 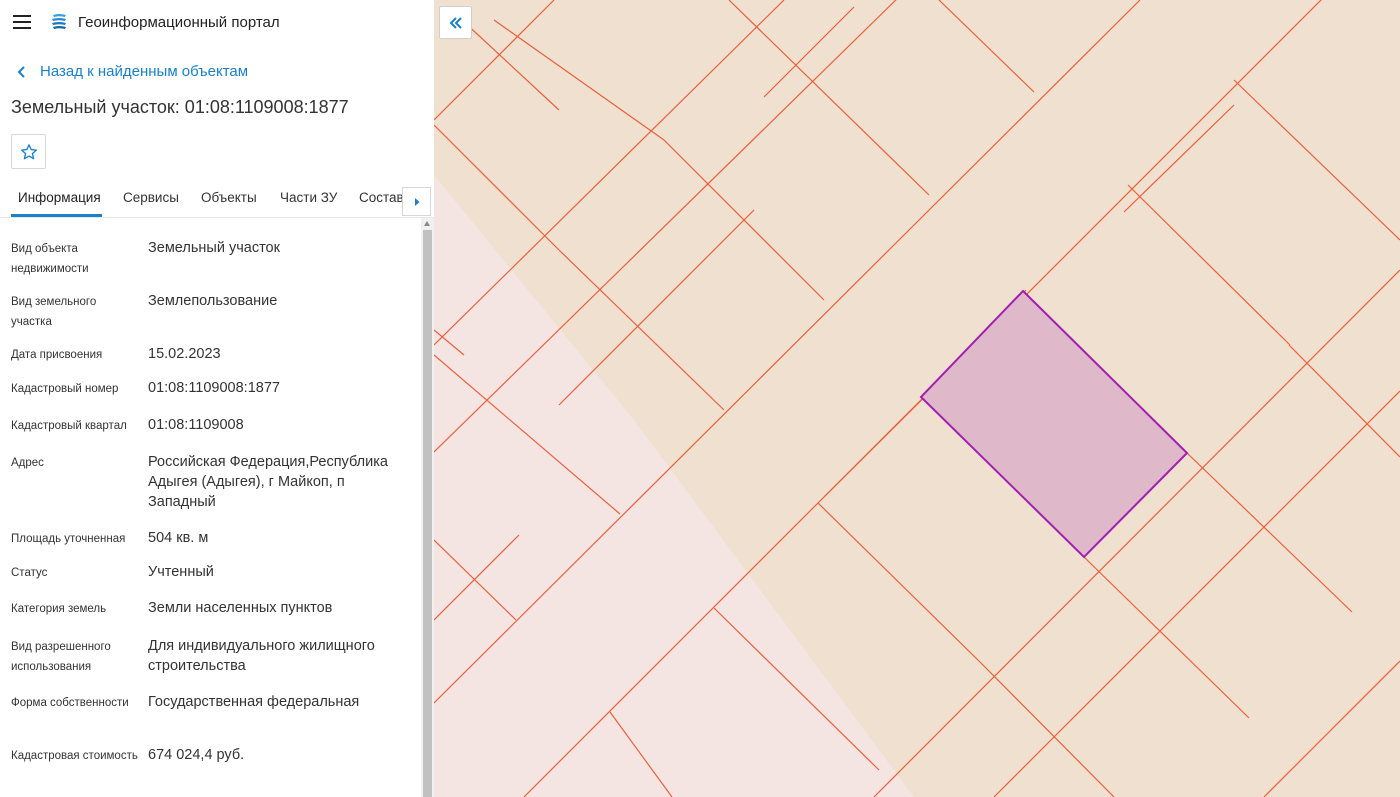 I want to click on scrollbar-thumb, so click(x=427, y=513).